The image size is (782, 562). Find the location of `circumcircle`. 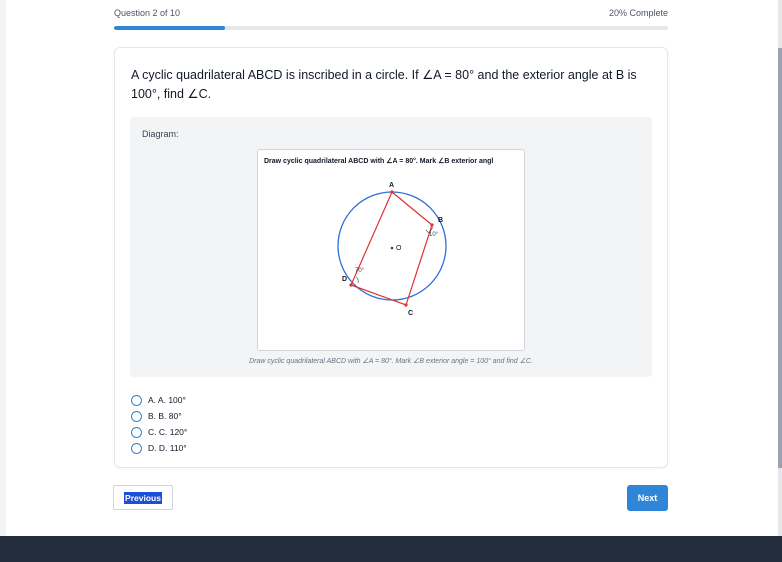

circumcircle is located at coordinates (392, 246).